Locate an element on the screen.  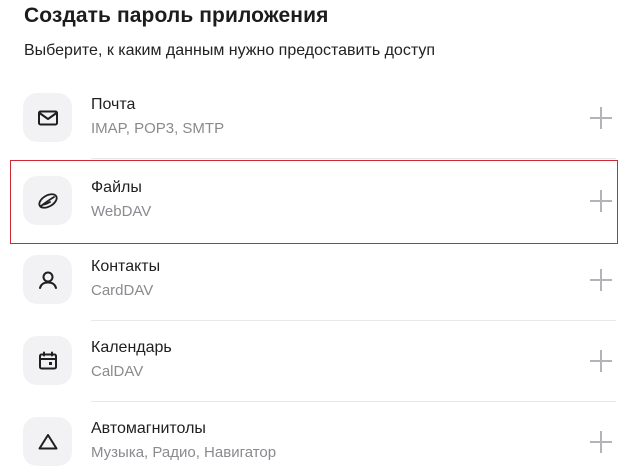
list-item-title: Календарь is located at coordinates (131, 347).